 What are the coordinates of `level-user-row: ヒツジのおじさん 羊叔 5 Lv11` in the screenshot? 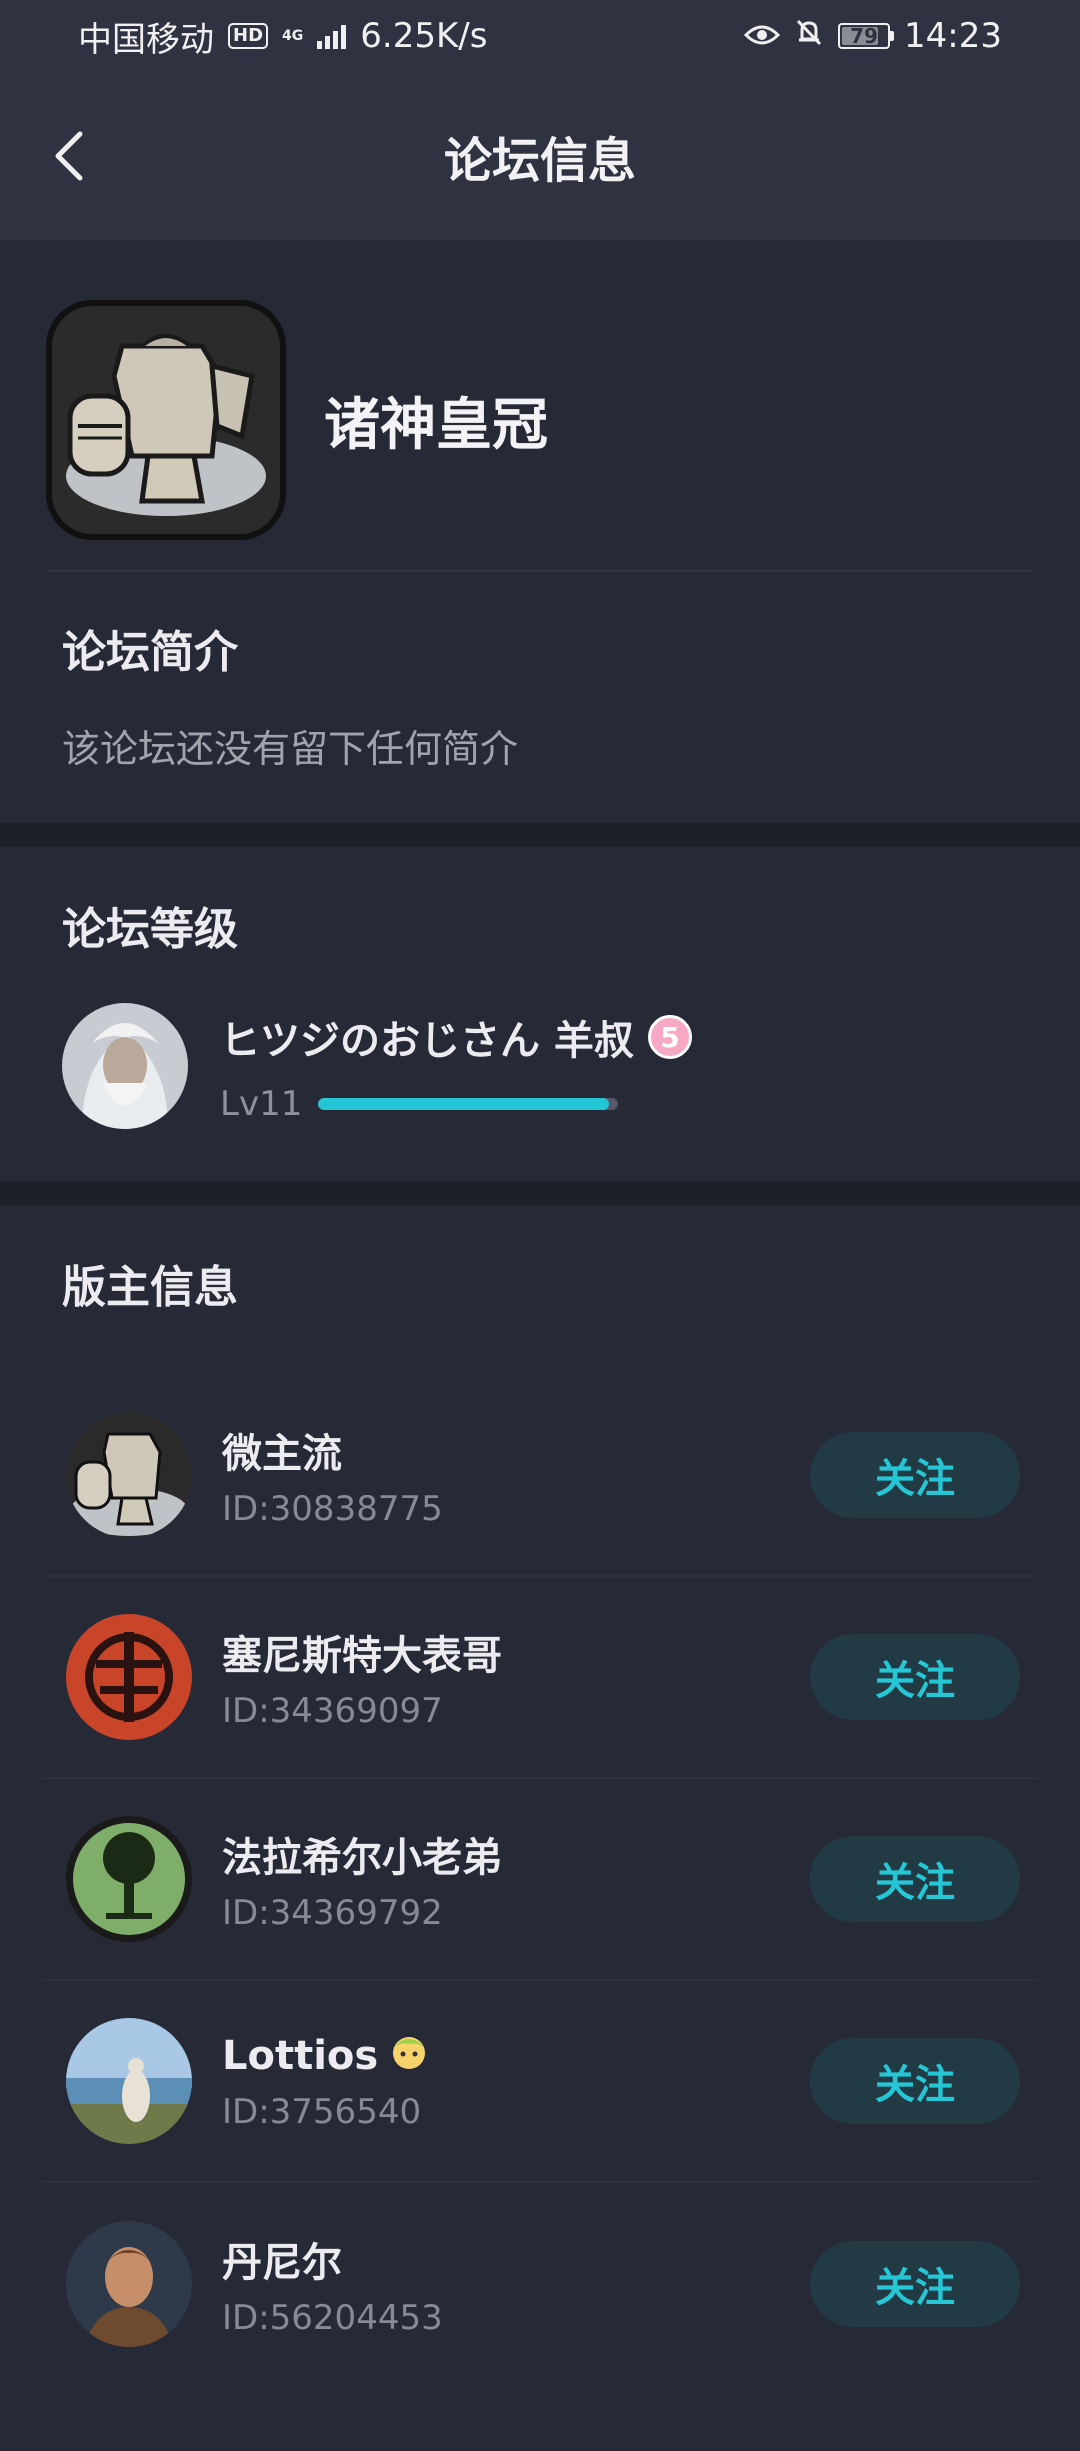 It's located at (540, 1066).